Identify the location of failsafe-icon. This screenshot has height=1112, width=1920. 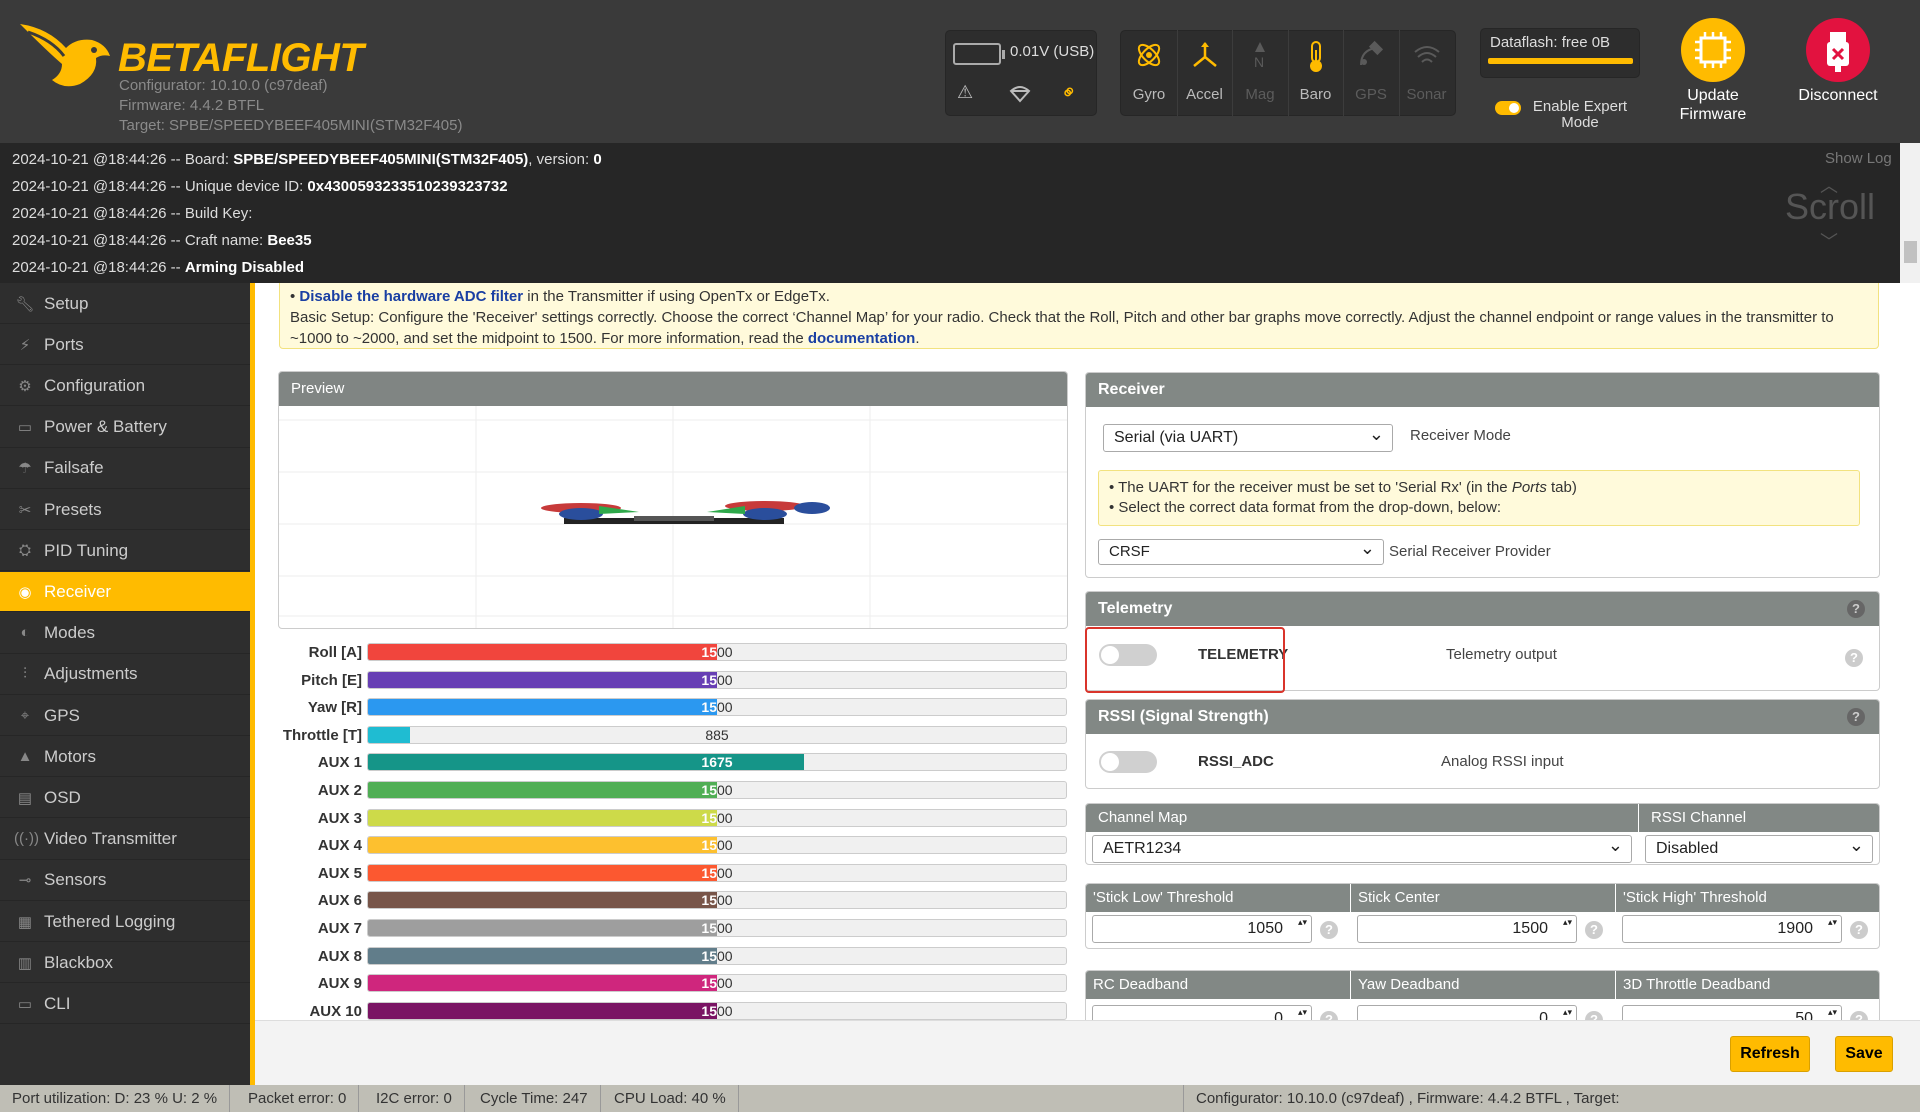
(1020, 94).